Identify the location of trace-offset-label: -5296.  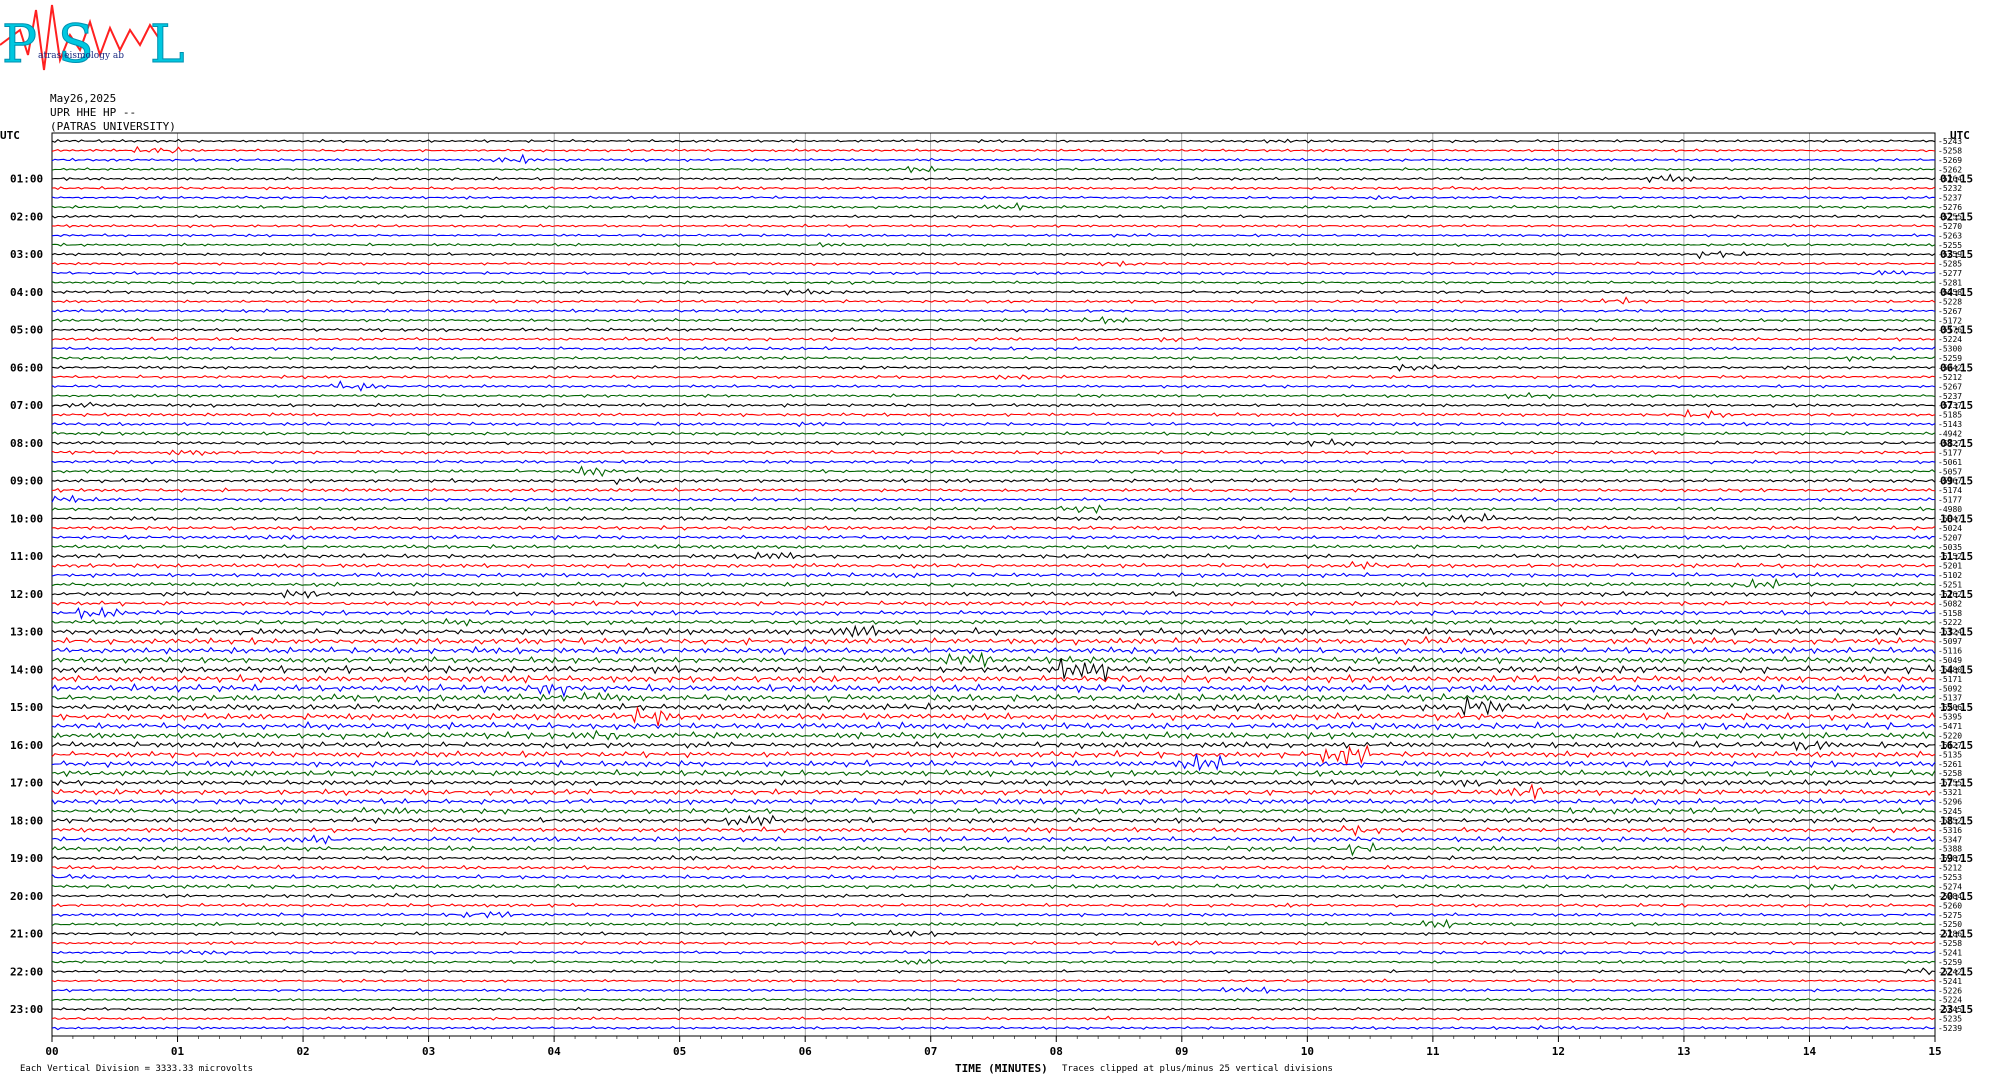
(1950, 802).